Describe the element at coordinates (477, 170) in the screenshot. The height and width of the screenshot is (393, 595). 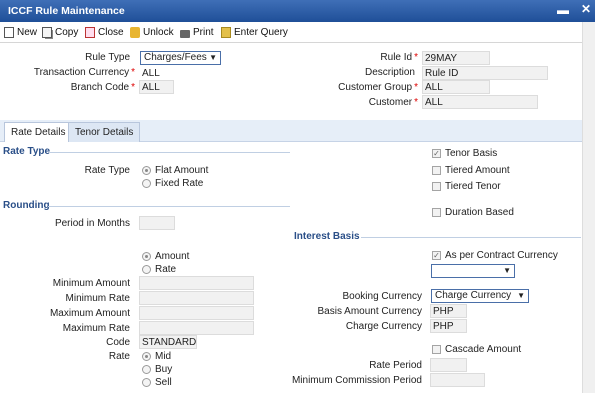
I see `tiered-amount-label: Tiered Amount` at that location.